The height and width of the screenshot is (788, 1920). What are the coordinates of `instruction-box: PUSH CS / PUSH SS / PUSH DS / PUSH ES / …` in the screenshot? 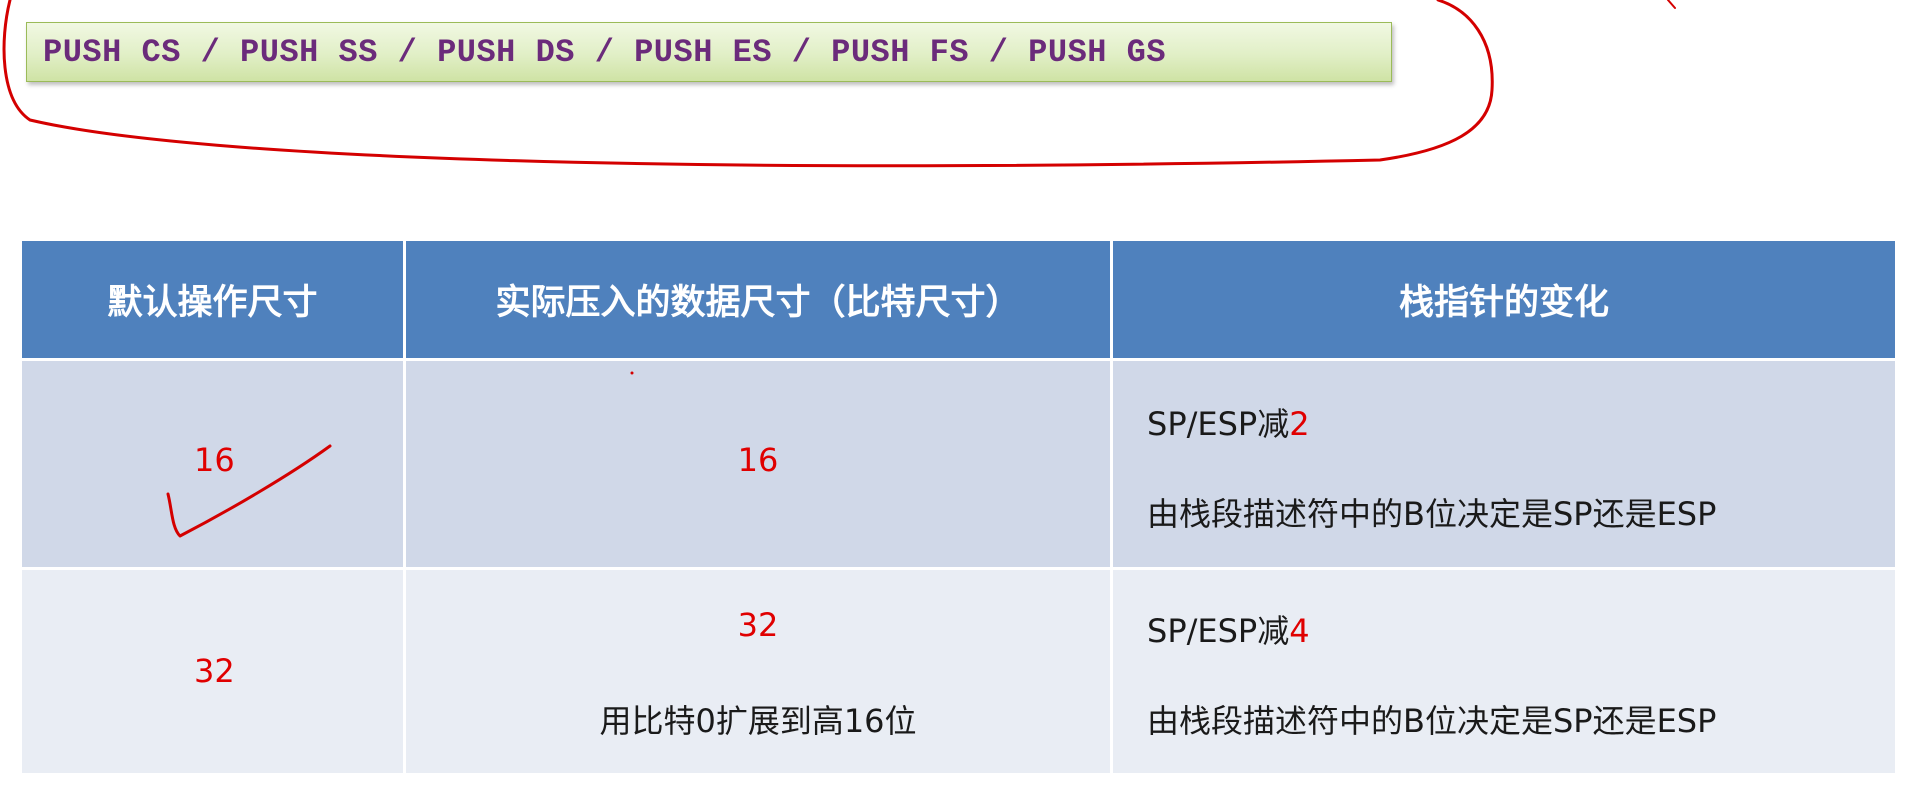 It's located at (709, 52).